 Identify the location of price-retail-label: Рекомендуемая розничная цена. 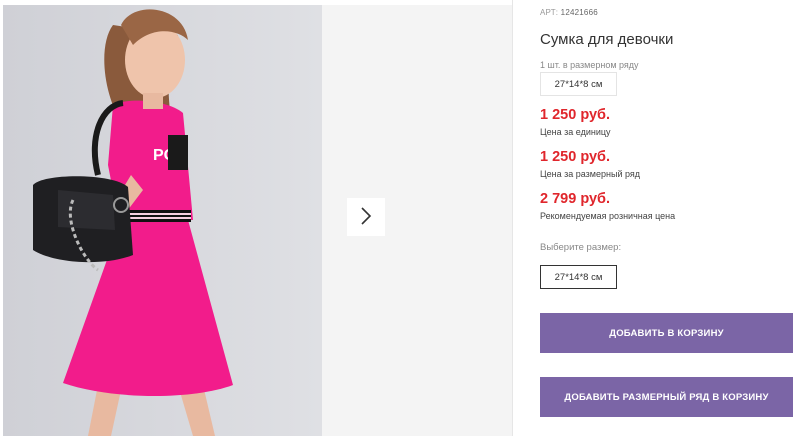
(608, 216).